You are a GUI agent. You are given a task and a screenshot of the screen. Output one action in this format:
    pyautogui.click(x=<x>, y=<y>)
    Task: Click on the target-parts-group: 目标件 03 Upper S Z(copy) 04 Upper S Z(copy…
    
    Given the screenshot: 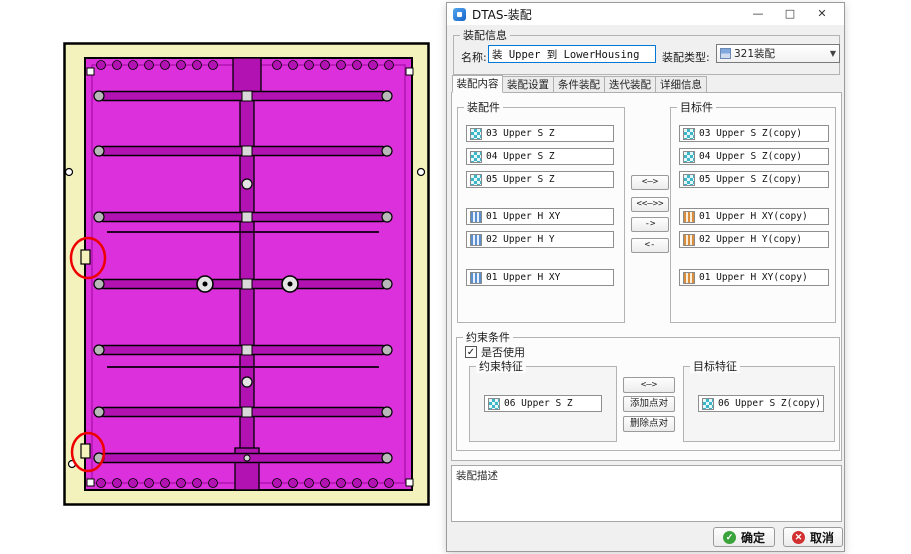 What is the action you would take?
    pyautogui.click(x=753, y=212)
    